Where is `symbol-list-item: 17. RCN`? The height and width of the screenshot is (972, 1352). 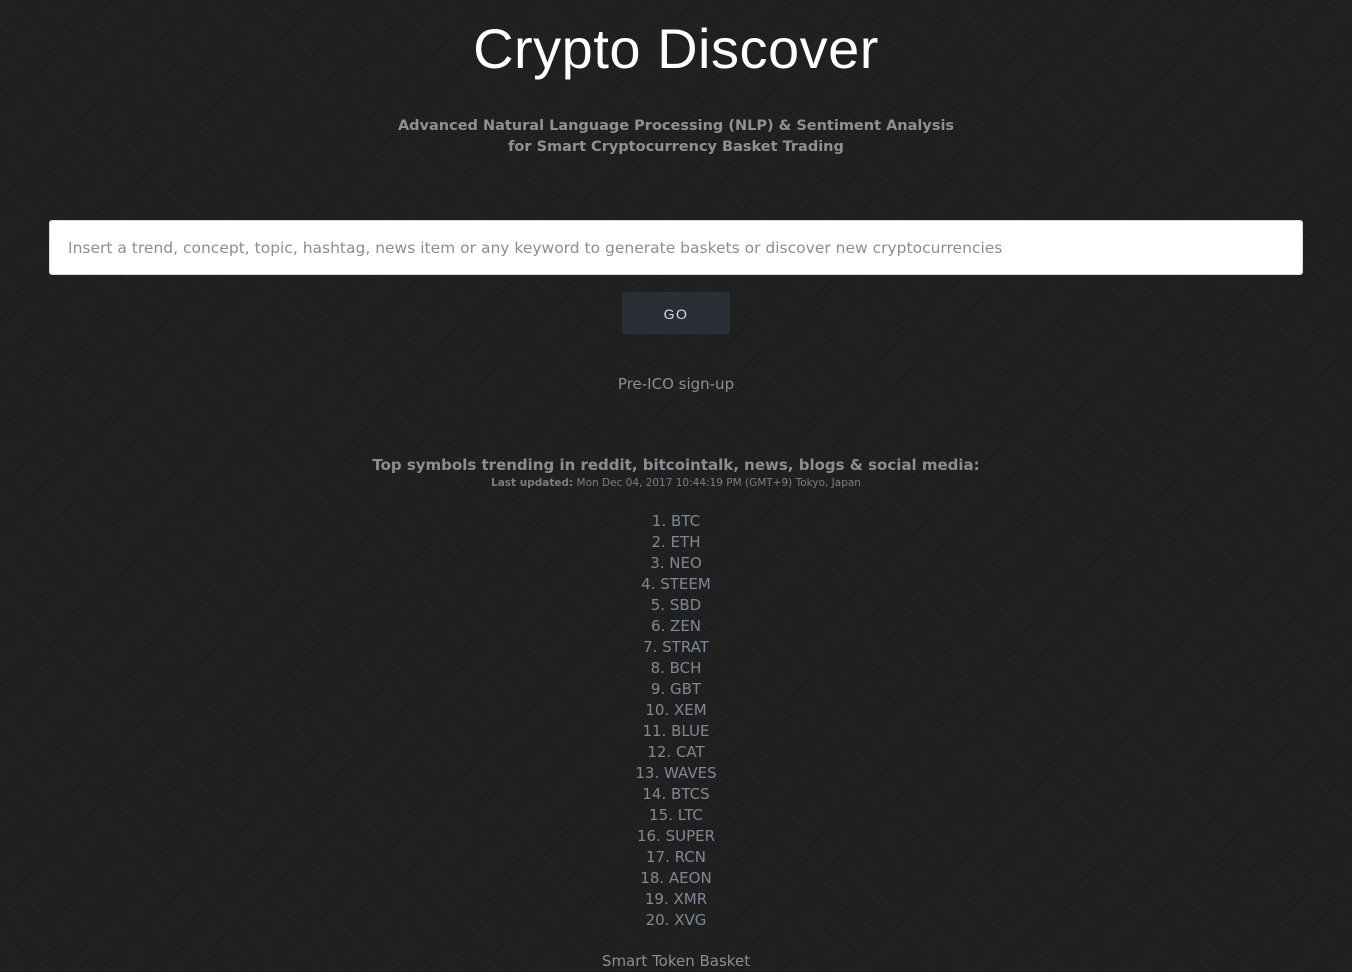
symbol-list-item: 17. RCN is located at coordinates (676, 857).